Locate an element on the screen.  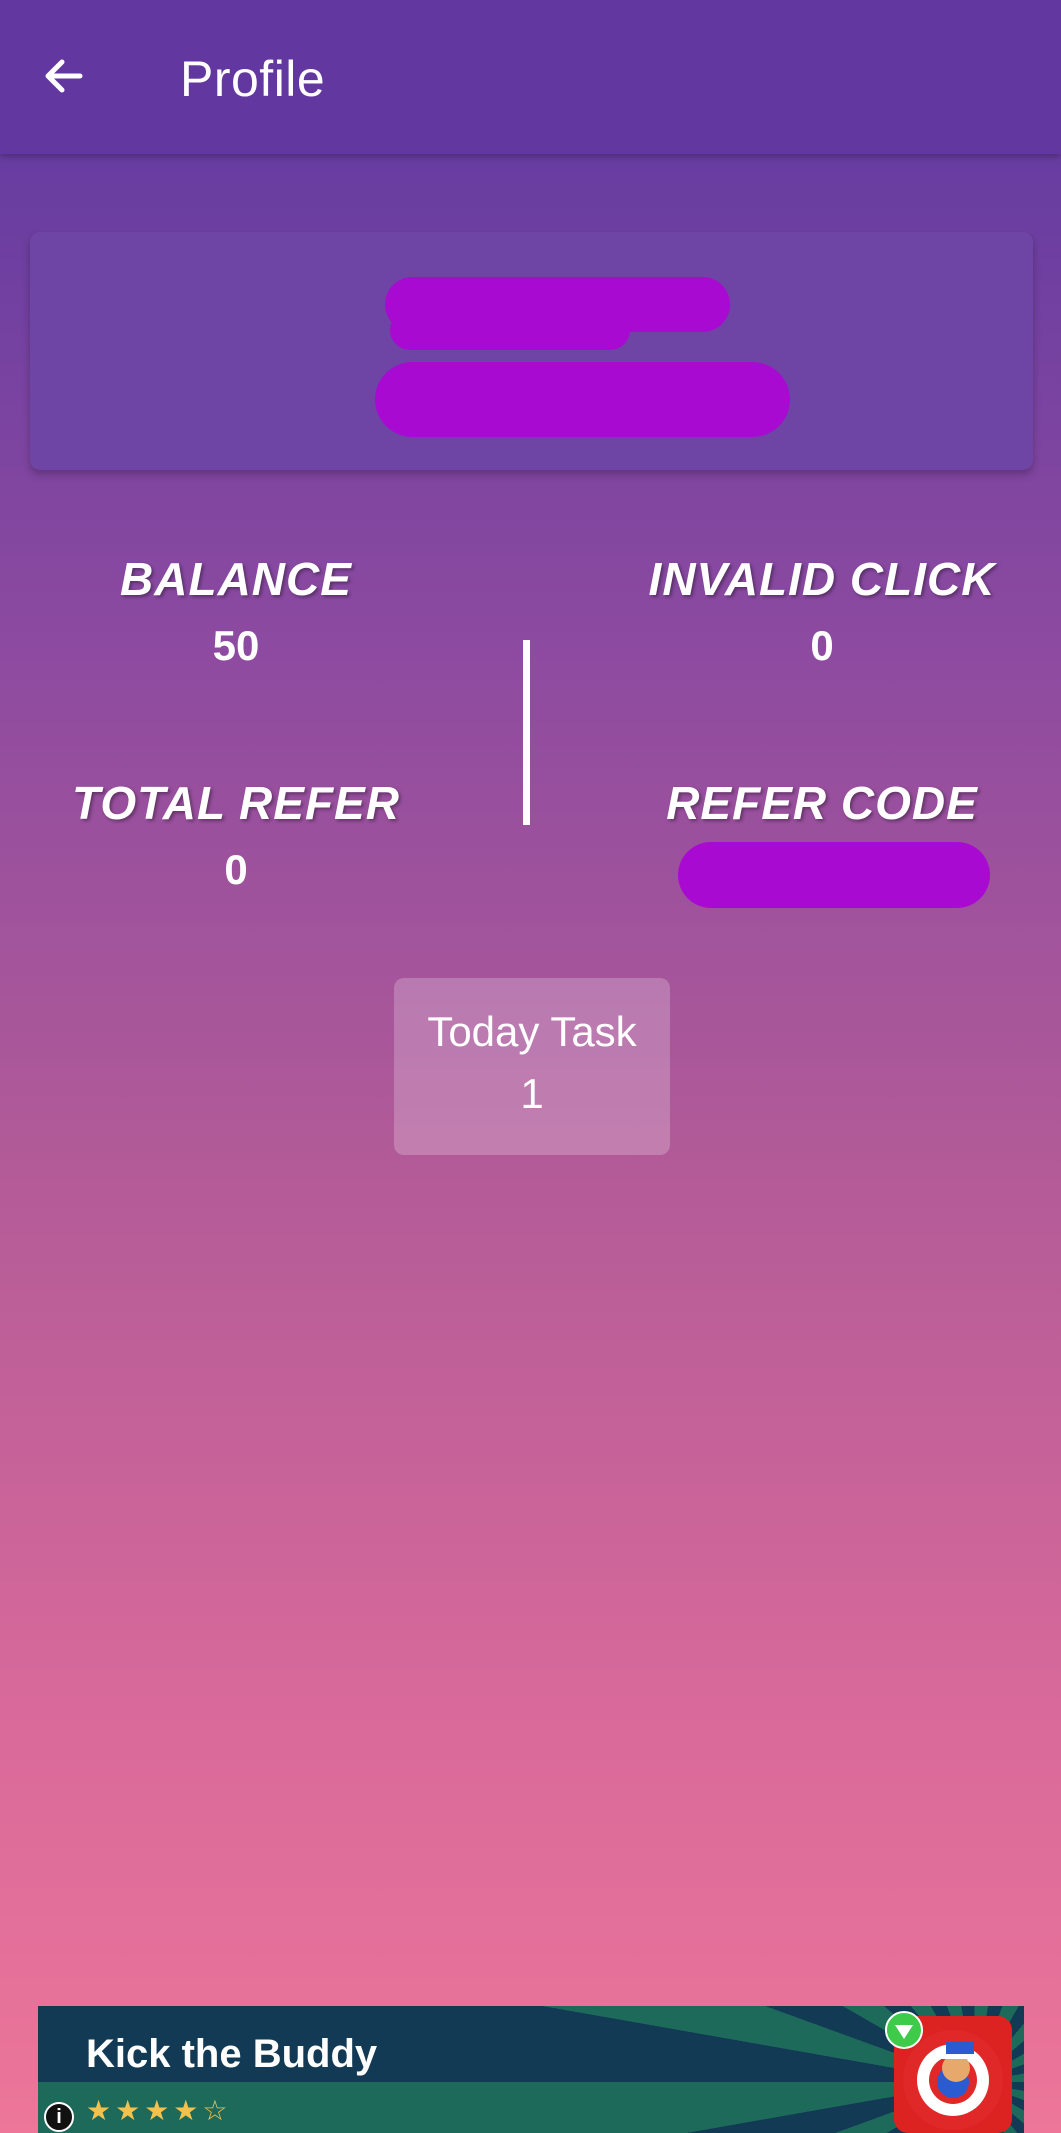
total-refer-value: 0 is located at coordinates (236, 869).